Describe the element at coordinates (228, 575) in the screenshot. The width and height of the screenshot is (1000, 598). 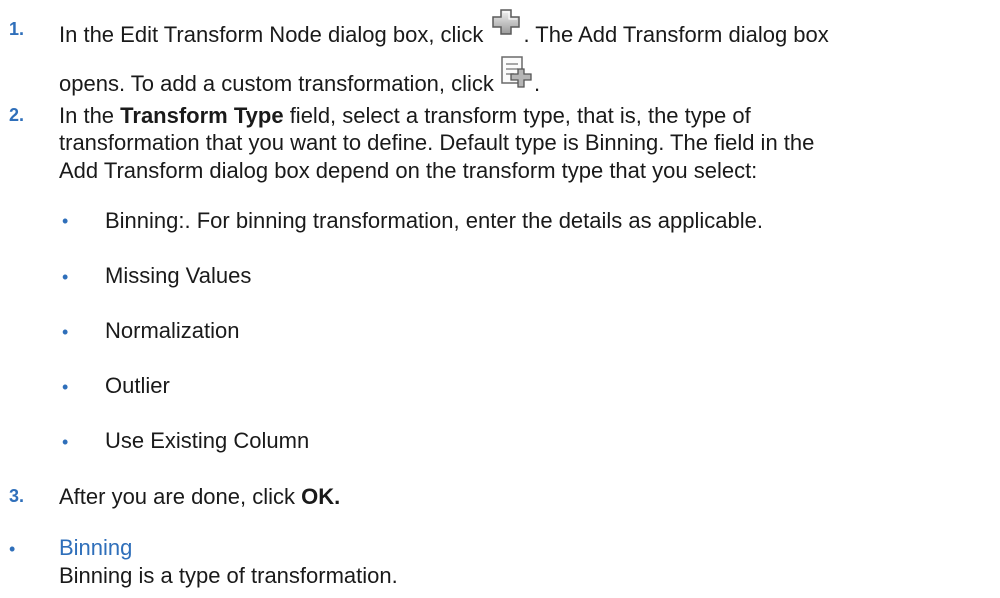
I see `related-description: Binning is a type of transformation.` at that location.